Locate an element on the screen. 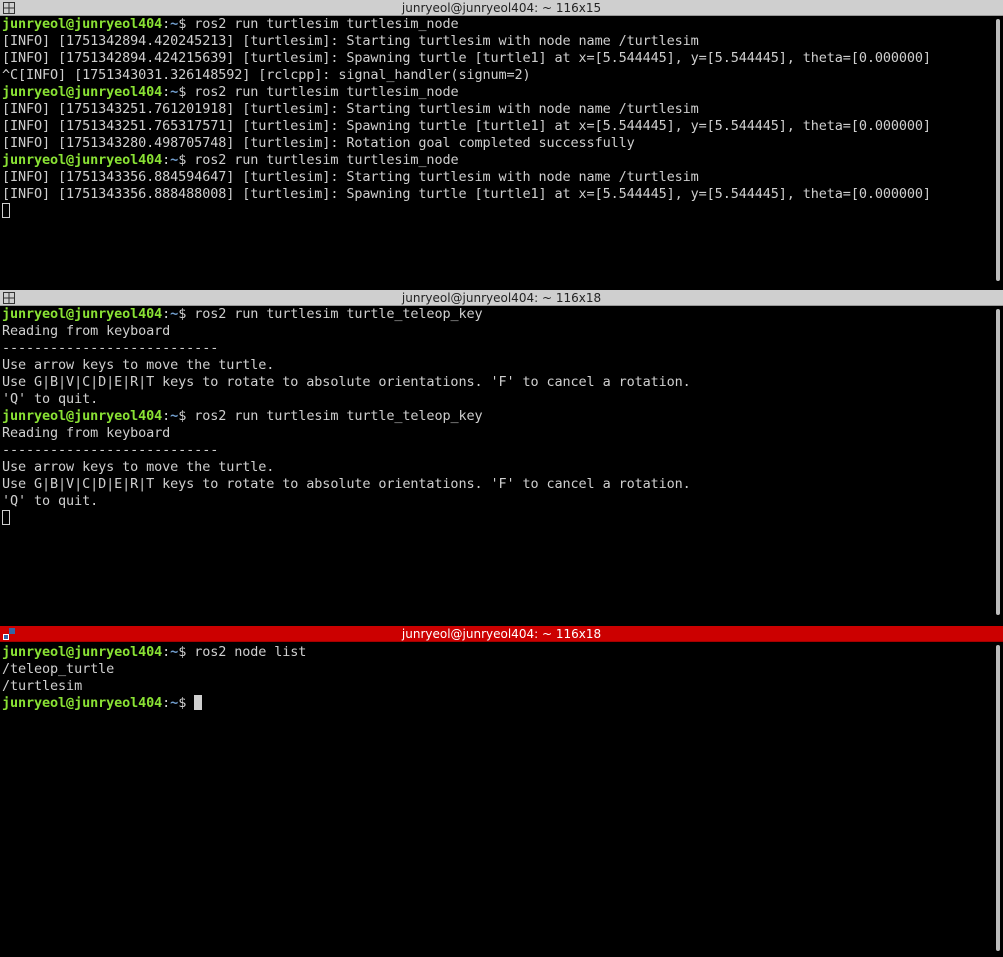 The image size is (1003, 957). prompt-line: junryeol@junryeol404:~$ is located at coordinates (497, 703).